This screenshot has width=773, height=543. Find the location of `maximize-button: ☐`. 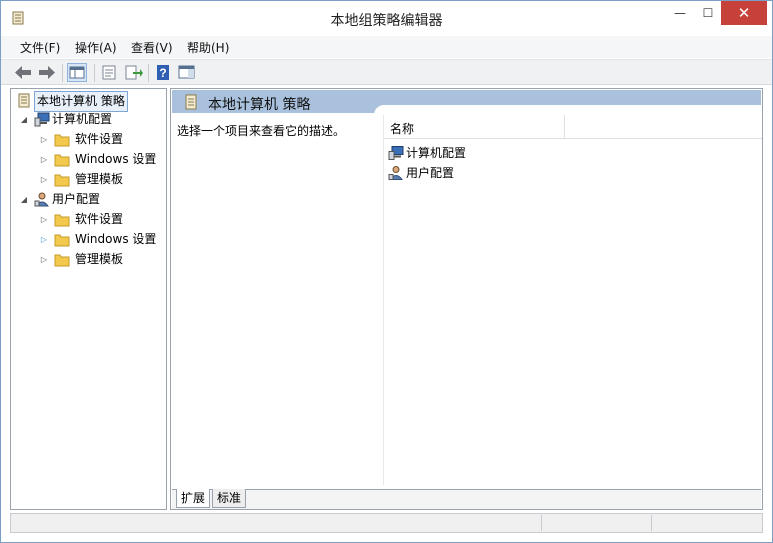

maximize-button: ☐ is located at coordinates (708, 13).